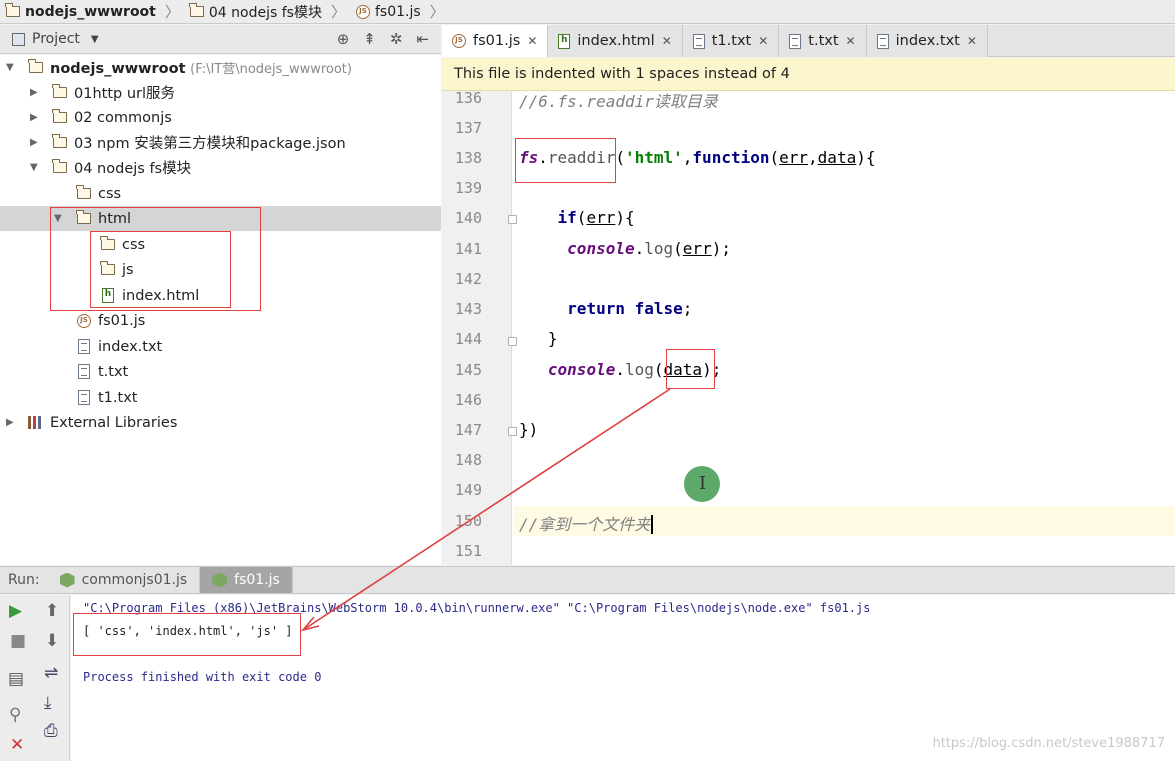 The height and width of the screenshot is (761, 1175). Describe the element at coordinates (160, 269) in the screenshot. I see `annotation-box-html-children` at that location.